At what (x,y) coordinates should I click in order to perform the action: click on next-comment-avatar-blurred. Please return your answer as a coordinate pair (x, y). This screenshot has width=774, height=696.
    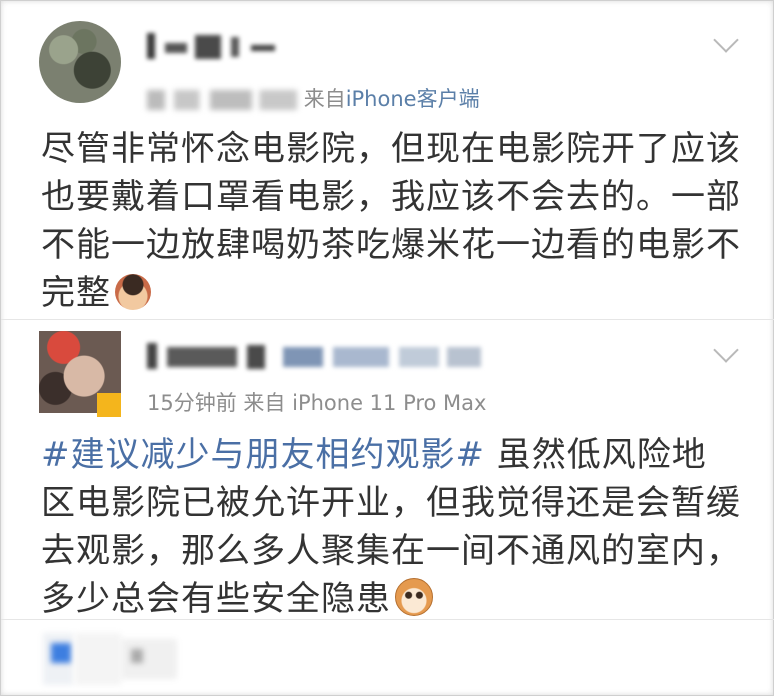
    Looking at the image, I should click on (111, 659).